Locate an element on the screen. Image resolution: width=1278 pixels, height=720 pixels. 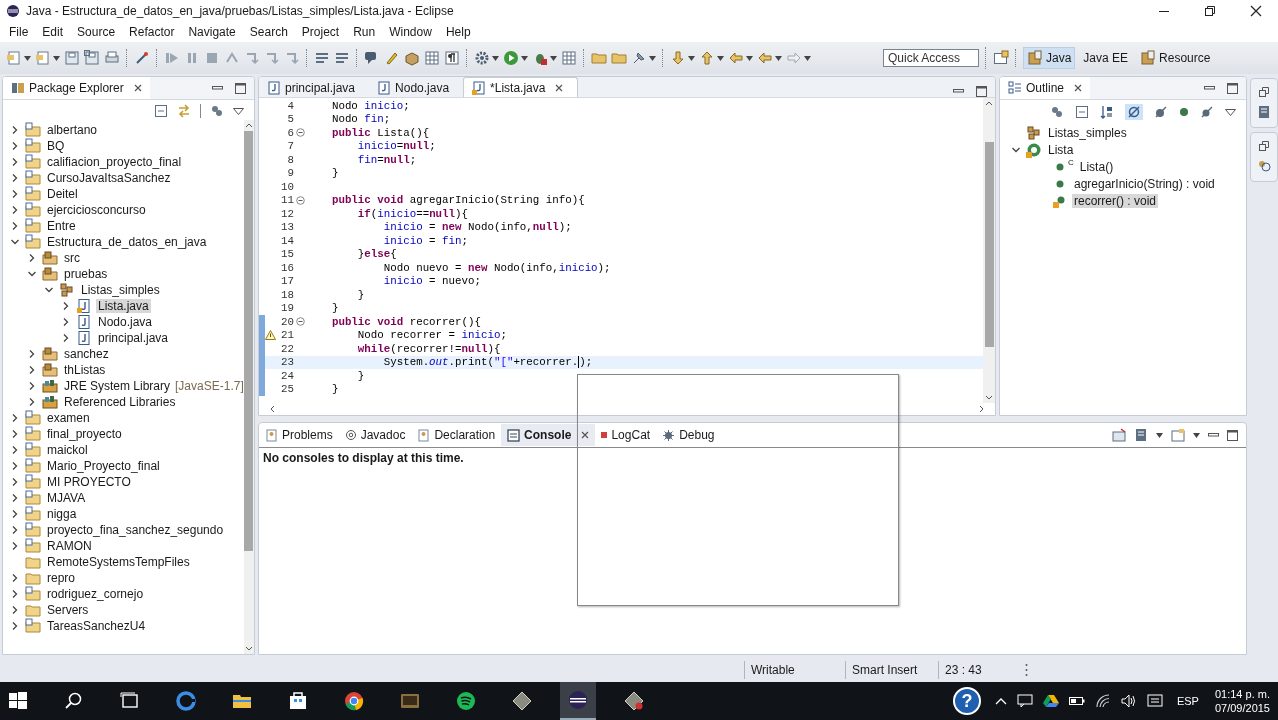
cloud-drive-icon is located at coordinates (1050, 701).